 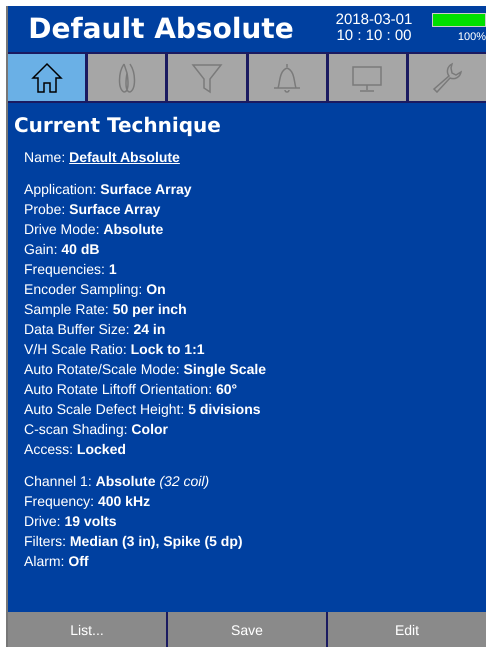 I want to click on date-text: 2018-03-01, so click(x=374, y=20).